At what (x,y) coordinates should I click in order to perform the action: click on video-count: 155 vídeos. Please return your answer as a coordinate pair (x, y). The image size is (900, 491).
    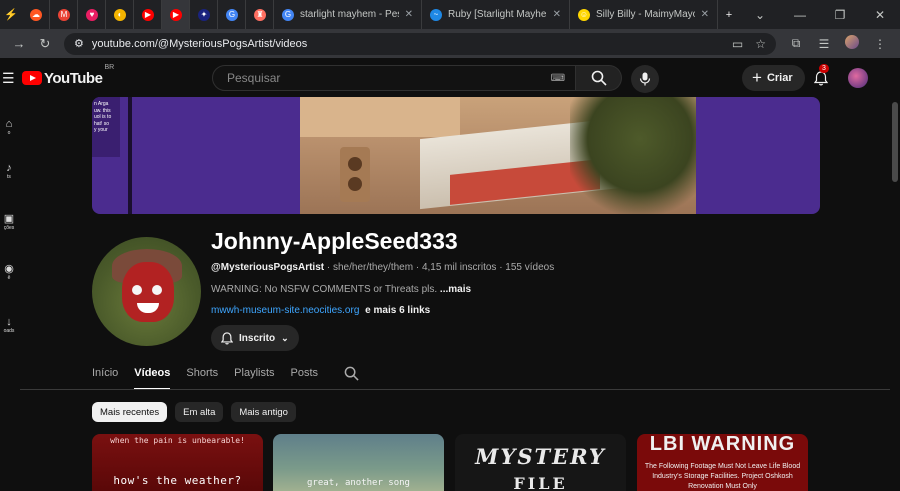
    Looking at the image, I should click on (530, 267).